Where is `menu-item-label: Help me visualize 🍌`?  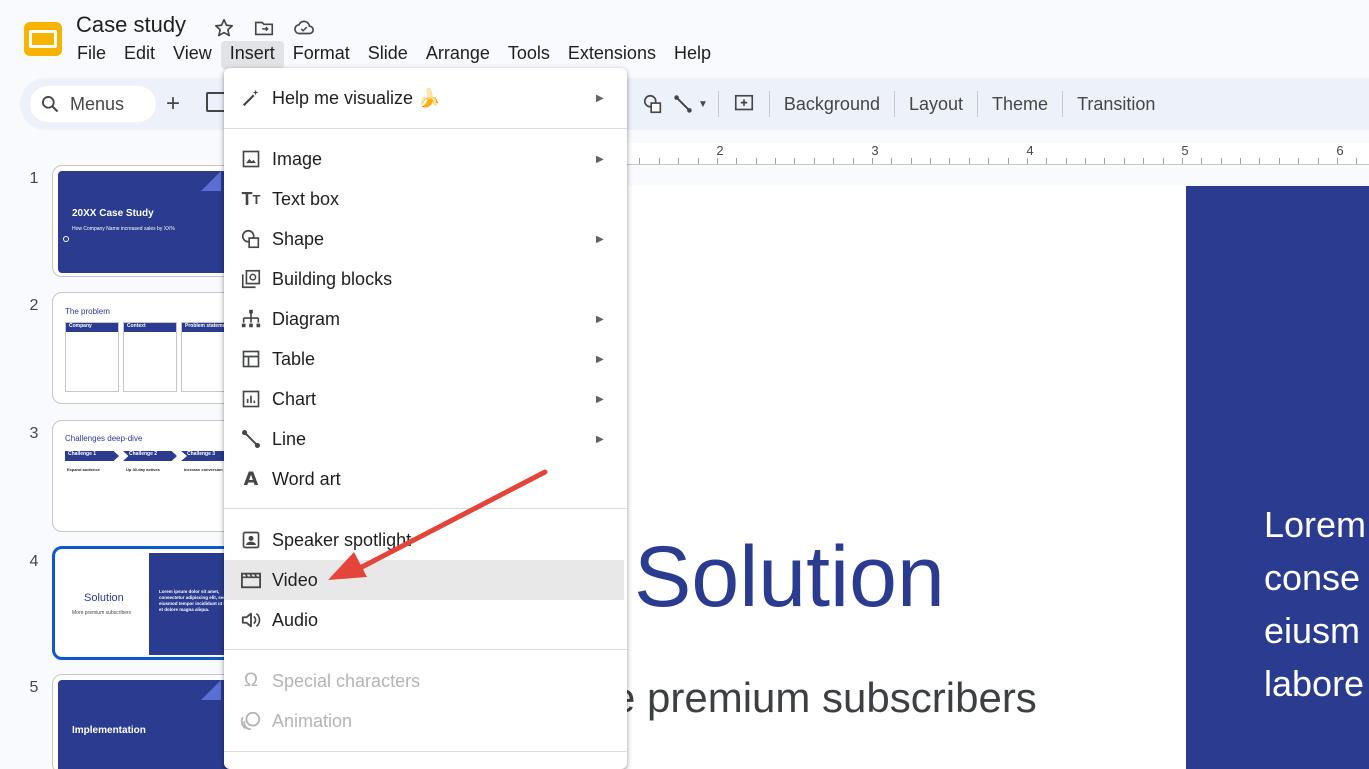 menu-item-label: Help me visualize 🍌 is located at coordinates (356, 97).